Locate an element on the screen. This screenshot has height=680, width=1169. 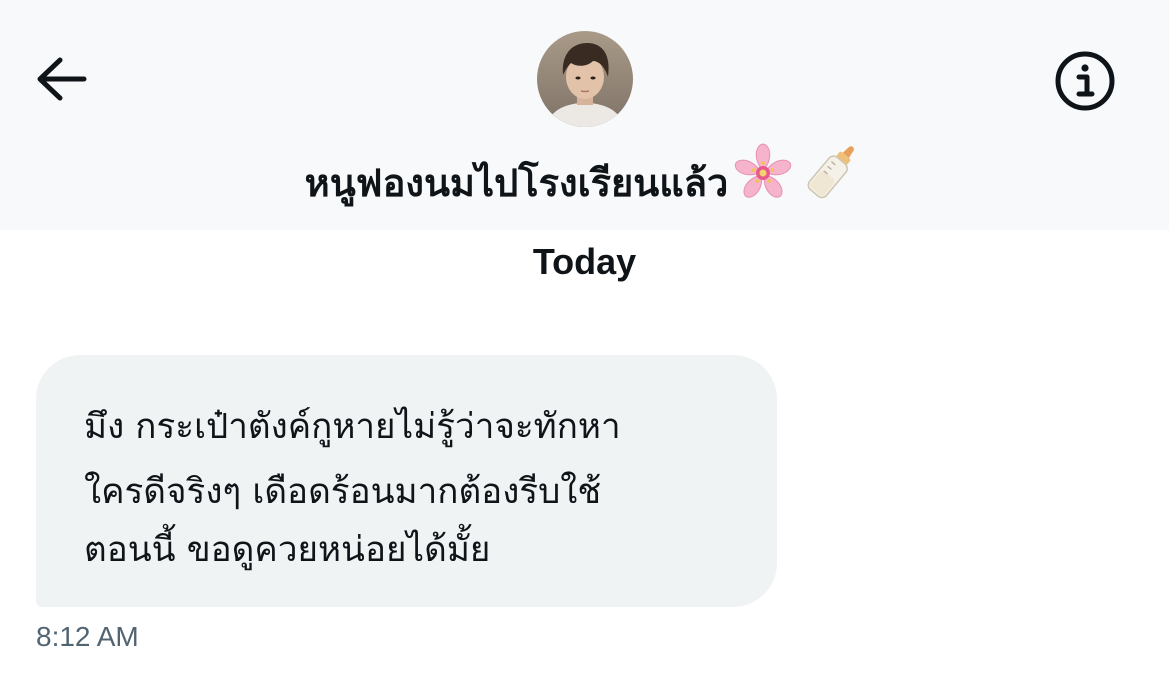
message-line: มึง กระเป๋าตังค์กูหายไม่รู้ว่าจะทักหา is located at coordinates (352, 427).